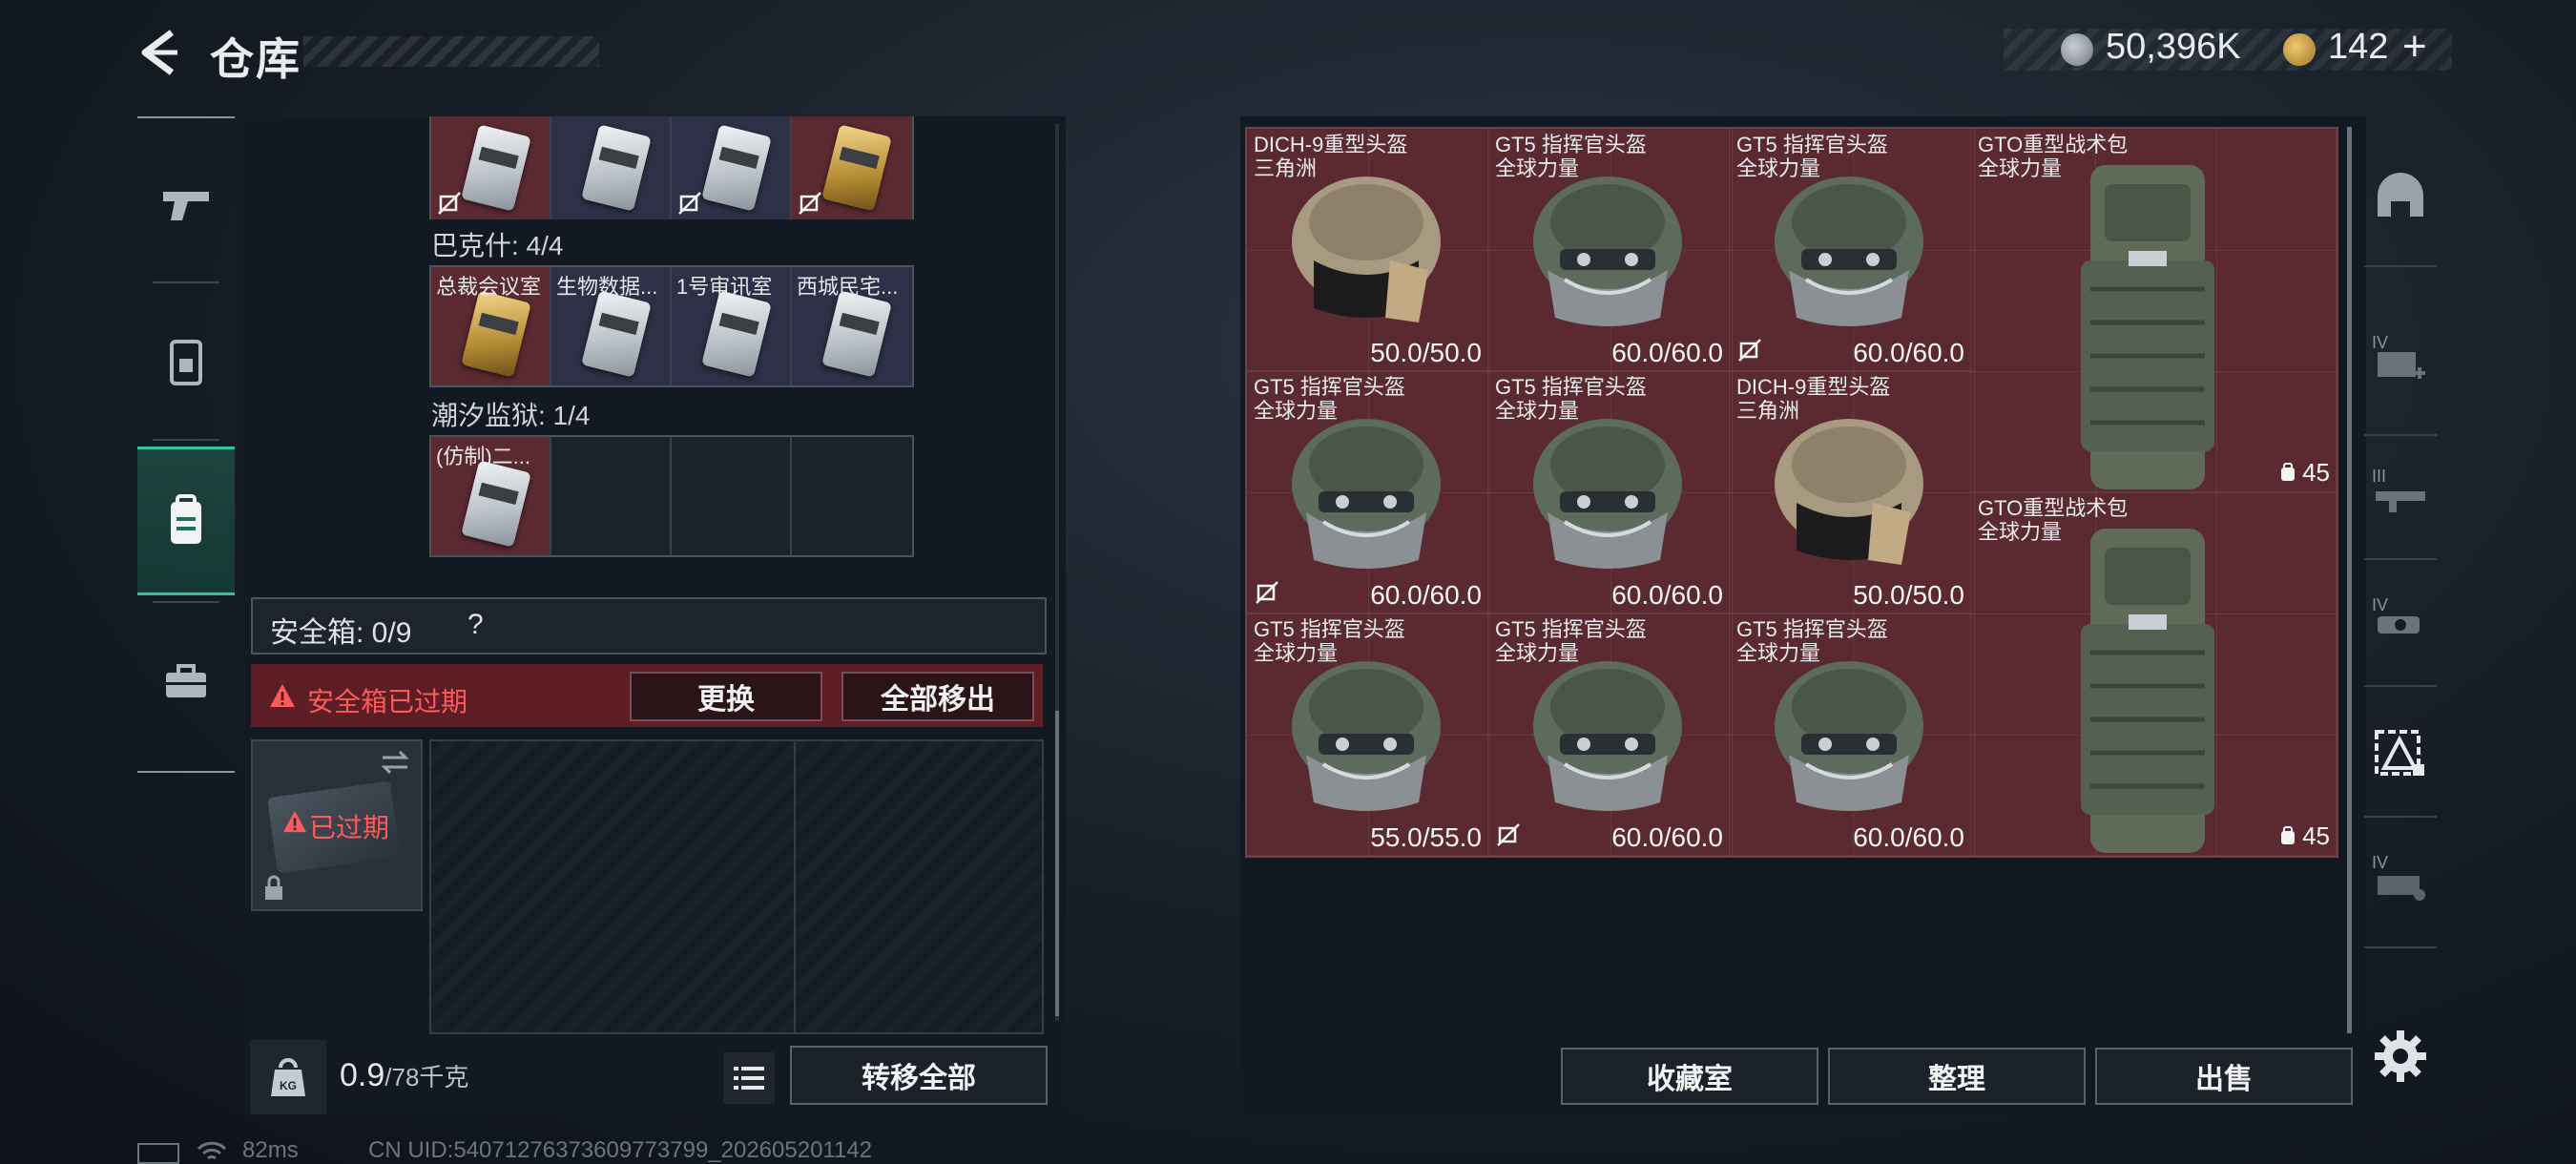 The height and width of the screenshot is (1164, 2576). I want to click on keycard-slot: 1号审讯室, so click(732, 326).